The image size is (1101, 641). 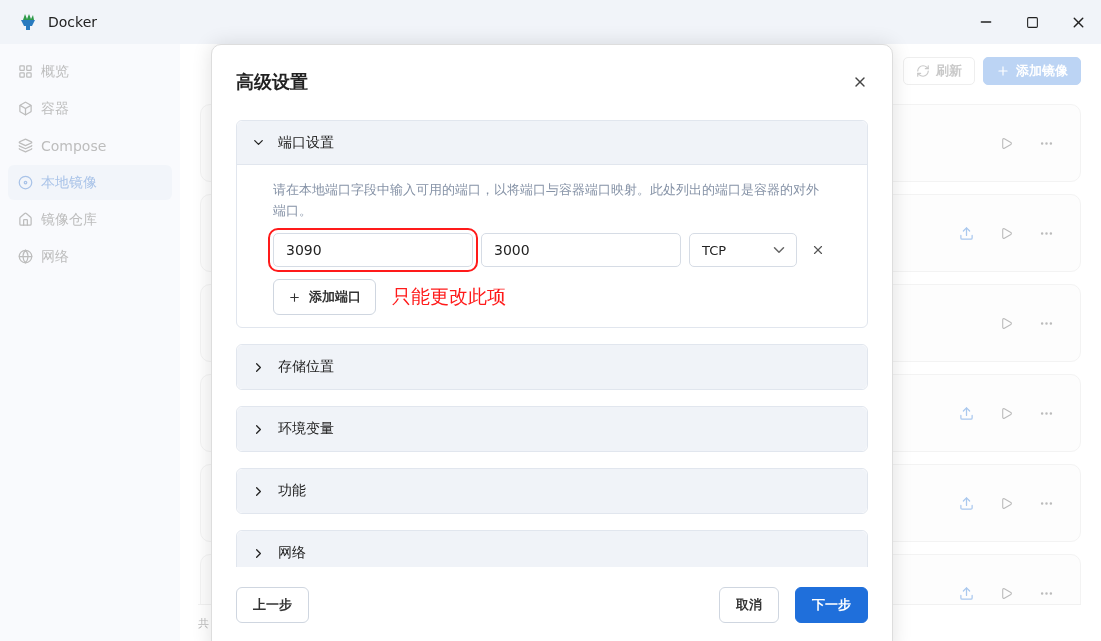 What do you see at coordinates (552, 143) in the screenshot?
I see `section-header: 端口设置` at bounding box center [552, 143].